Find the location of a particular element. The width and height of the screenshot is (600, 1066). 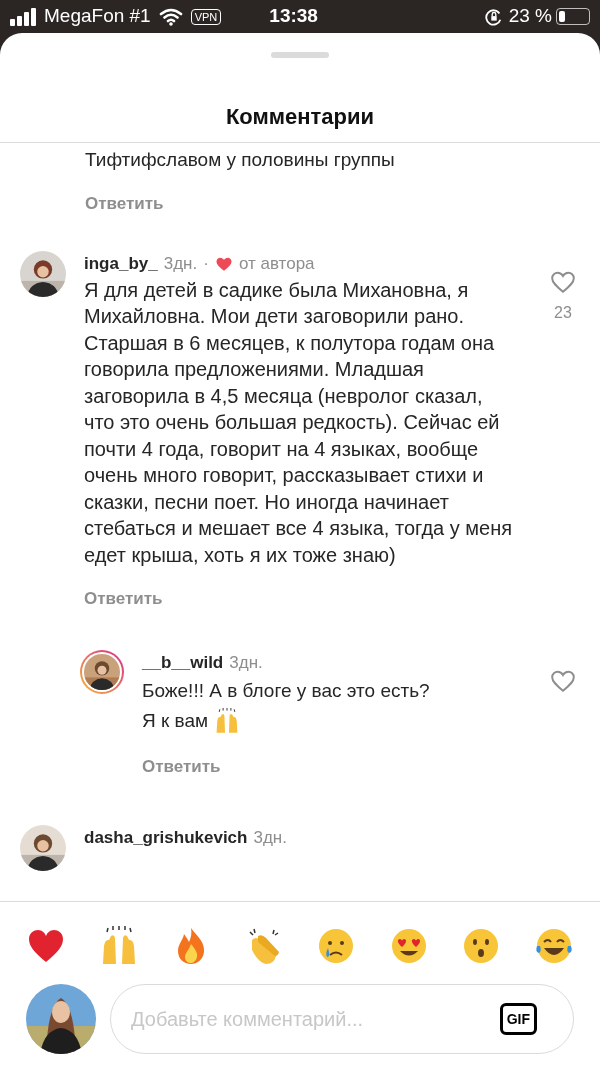

author-label: от автора is located at coordinates (276, 263).